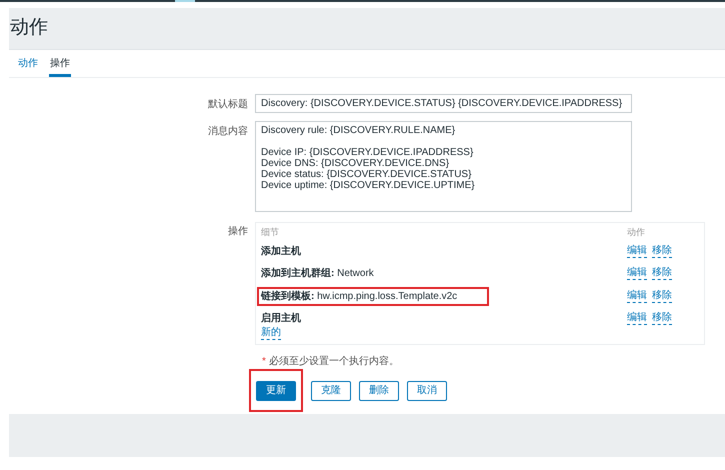  Describe the element at coordinates (29, 28) in the screenshot. I see `page-title: 动作` at that location.